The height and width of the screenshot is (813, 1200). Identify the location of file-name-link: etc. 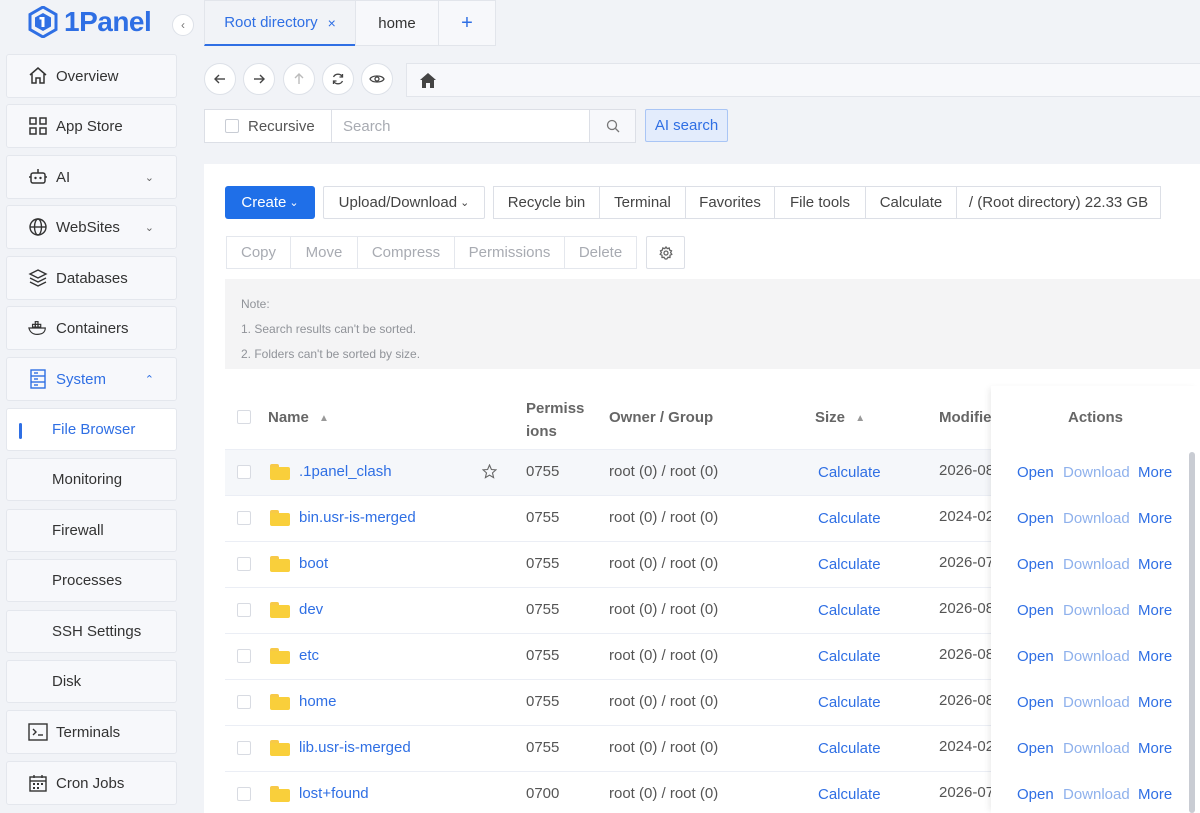
(309, 655).